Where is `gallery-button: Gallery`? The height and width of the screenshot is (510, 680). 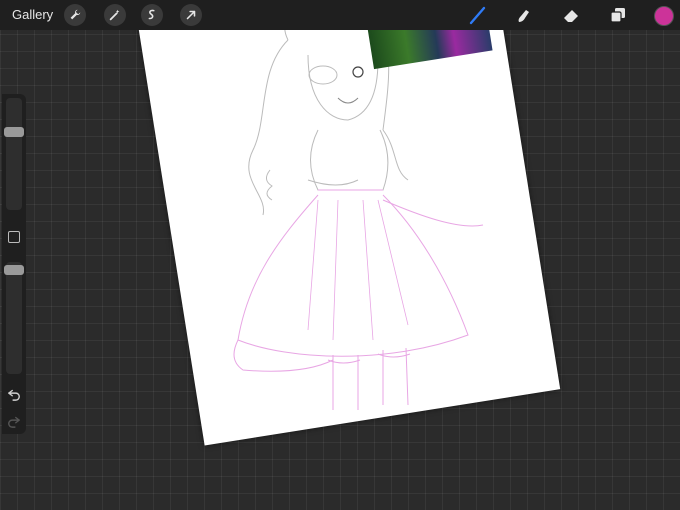 gallery-button: Gallery is located at coordinates (32, 14).